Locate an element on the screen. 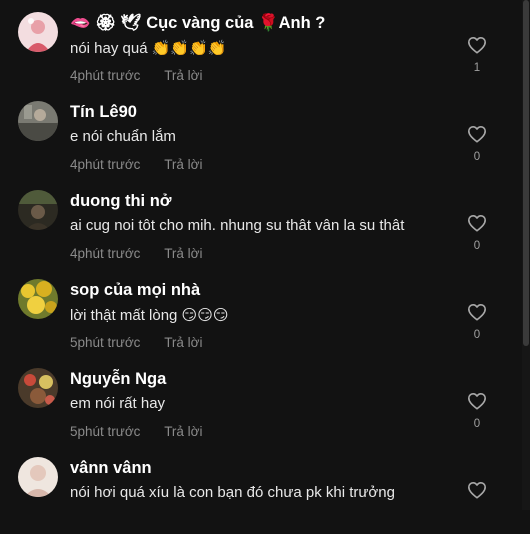 The width and height of the screenshot is (530, 534). like-control is located at coordinates (477, 490).